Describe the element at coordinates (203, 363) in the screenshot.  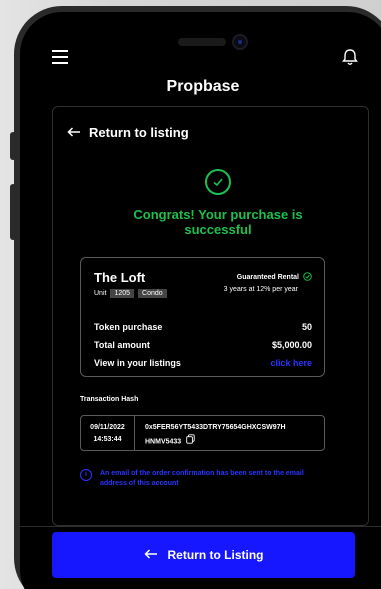
I see `view-listings-row: View in your listings click here` at that location.